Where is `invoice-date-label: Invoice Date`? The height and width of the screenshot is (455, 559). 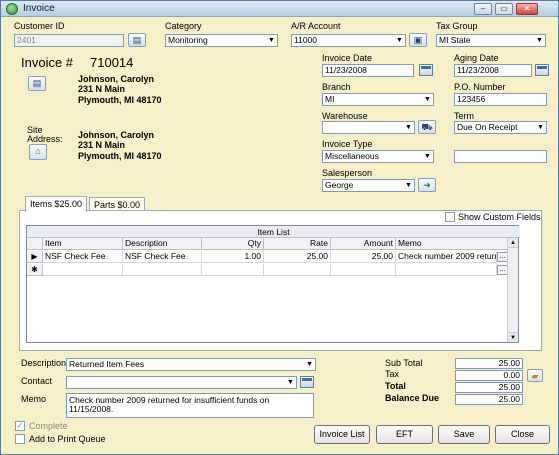
invoice-date-label: Invoice Date is located at coordinates (347, 58).